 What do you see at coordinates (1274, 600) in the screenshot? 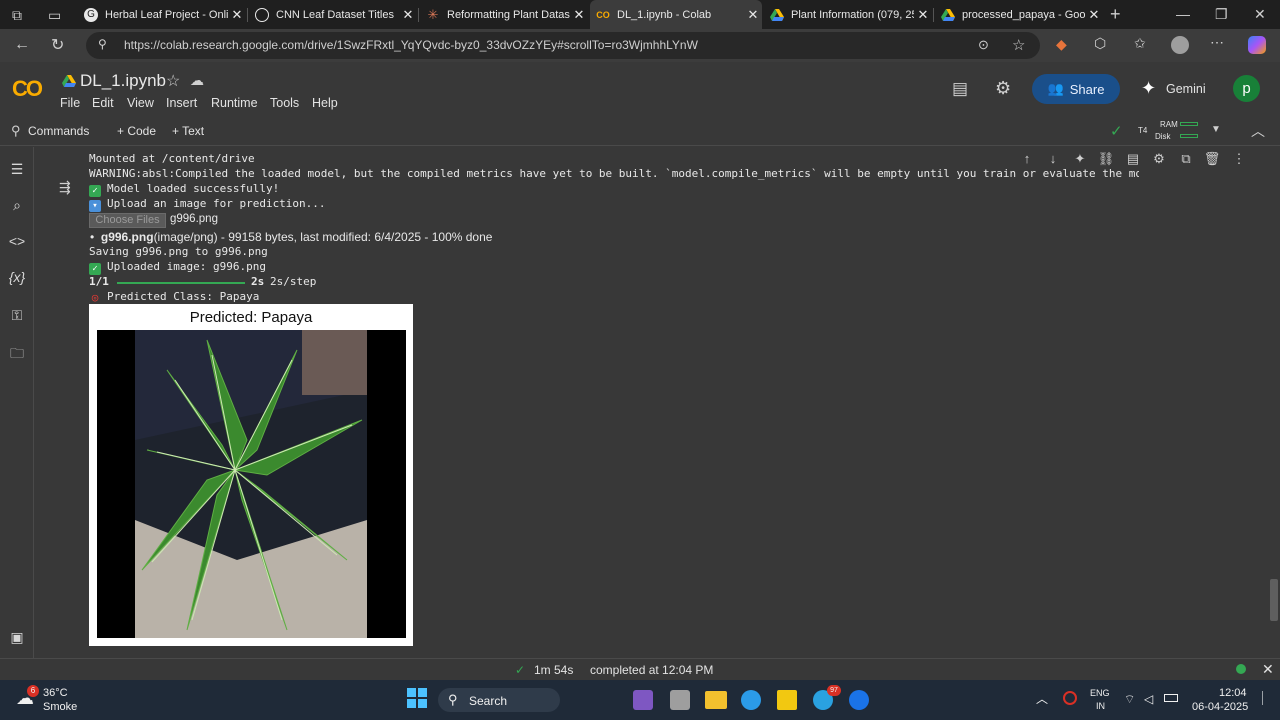
I see `scrollbar-thumb` at bounding box center [1274, 600].